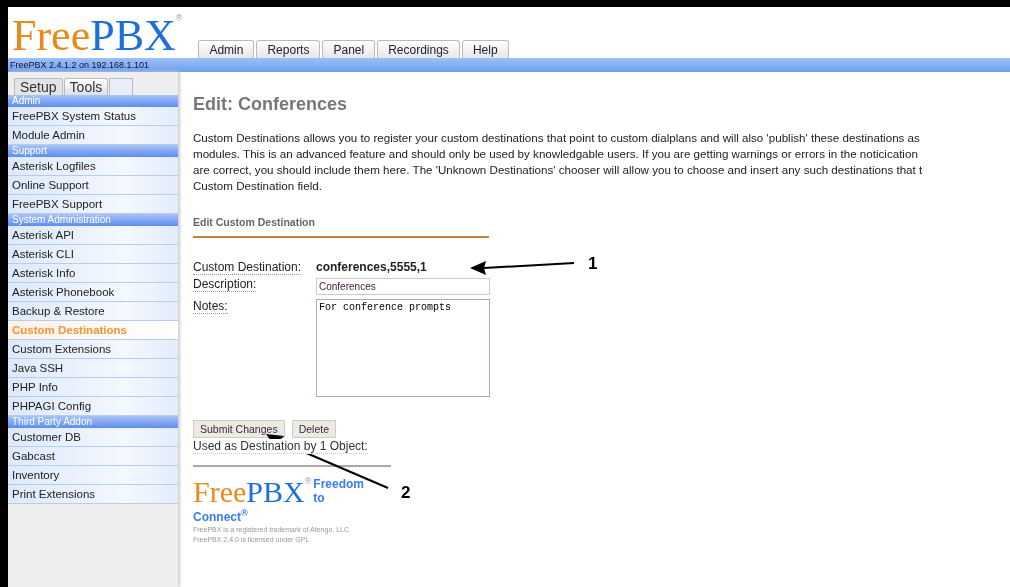  I want to click on sidebar-item: Customer DB, so click(93, 437).